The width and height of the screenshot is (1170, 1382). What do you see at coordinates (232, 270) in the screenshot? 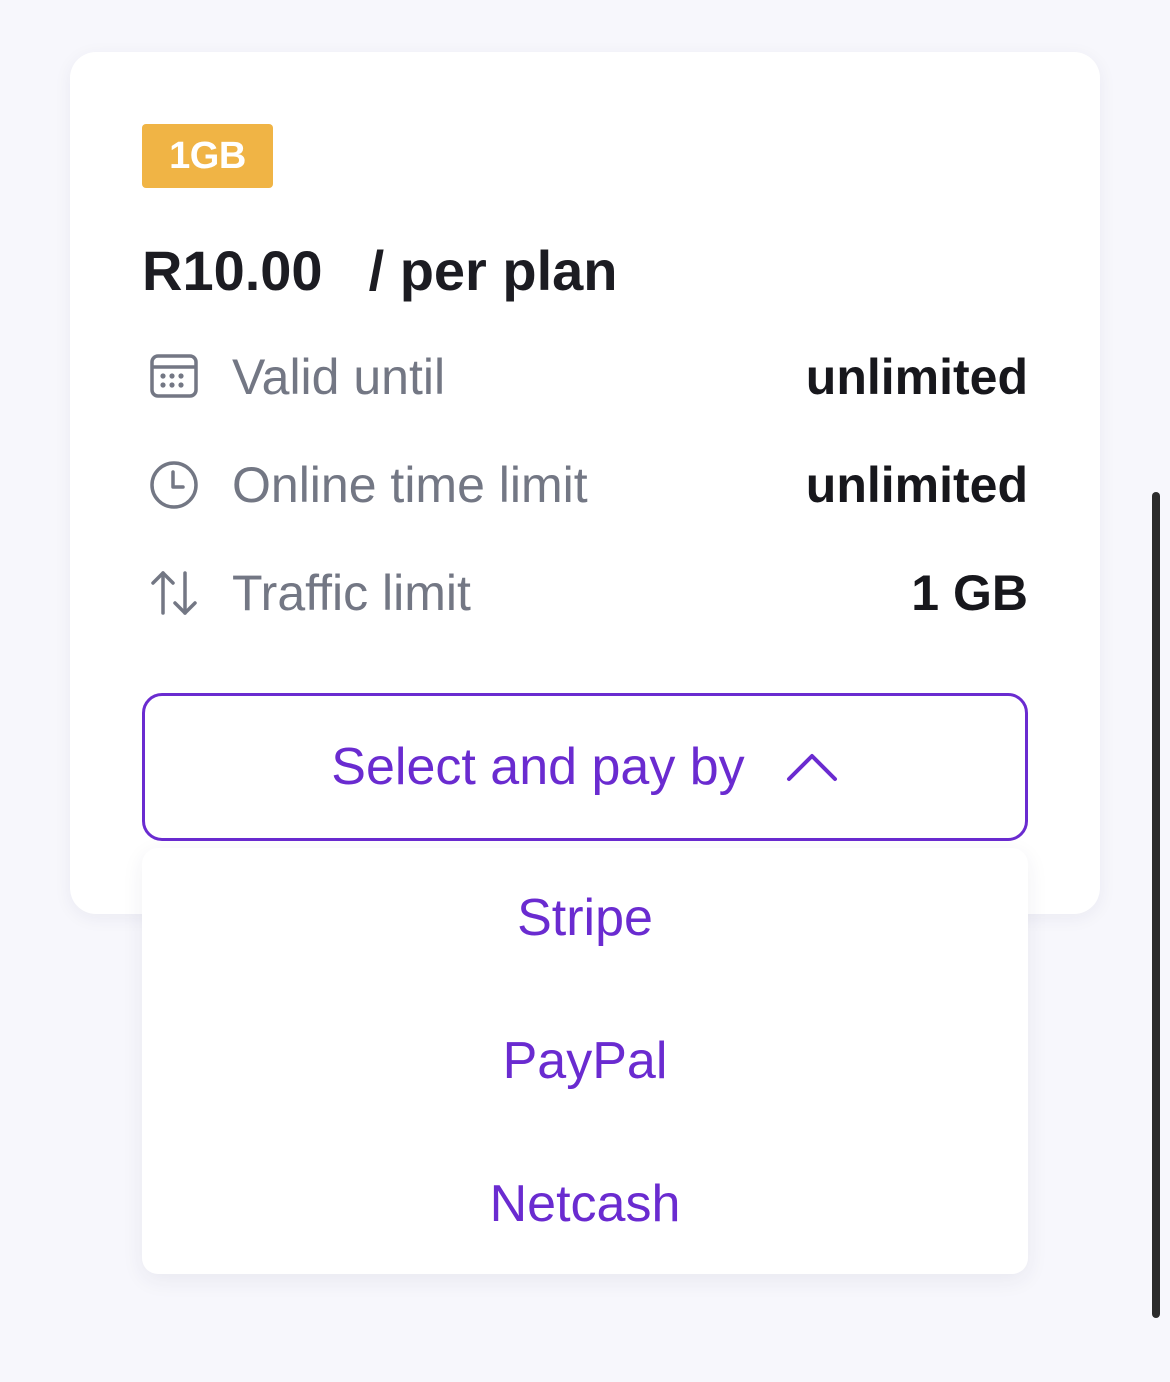
I see `plan-price: R10.00` at bounding box center [232, 270].